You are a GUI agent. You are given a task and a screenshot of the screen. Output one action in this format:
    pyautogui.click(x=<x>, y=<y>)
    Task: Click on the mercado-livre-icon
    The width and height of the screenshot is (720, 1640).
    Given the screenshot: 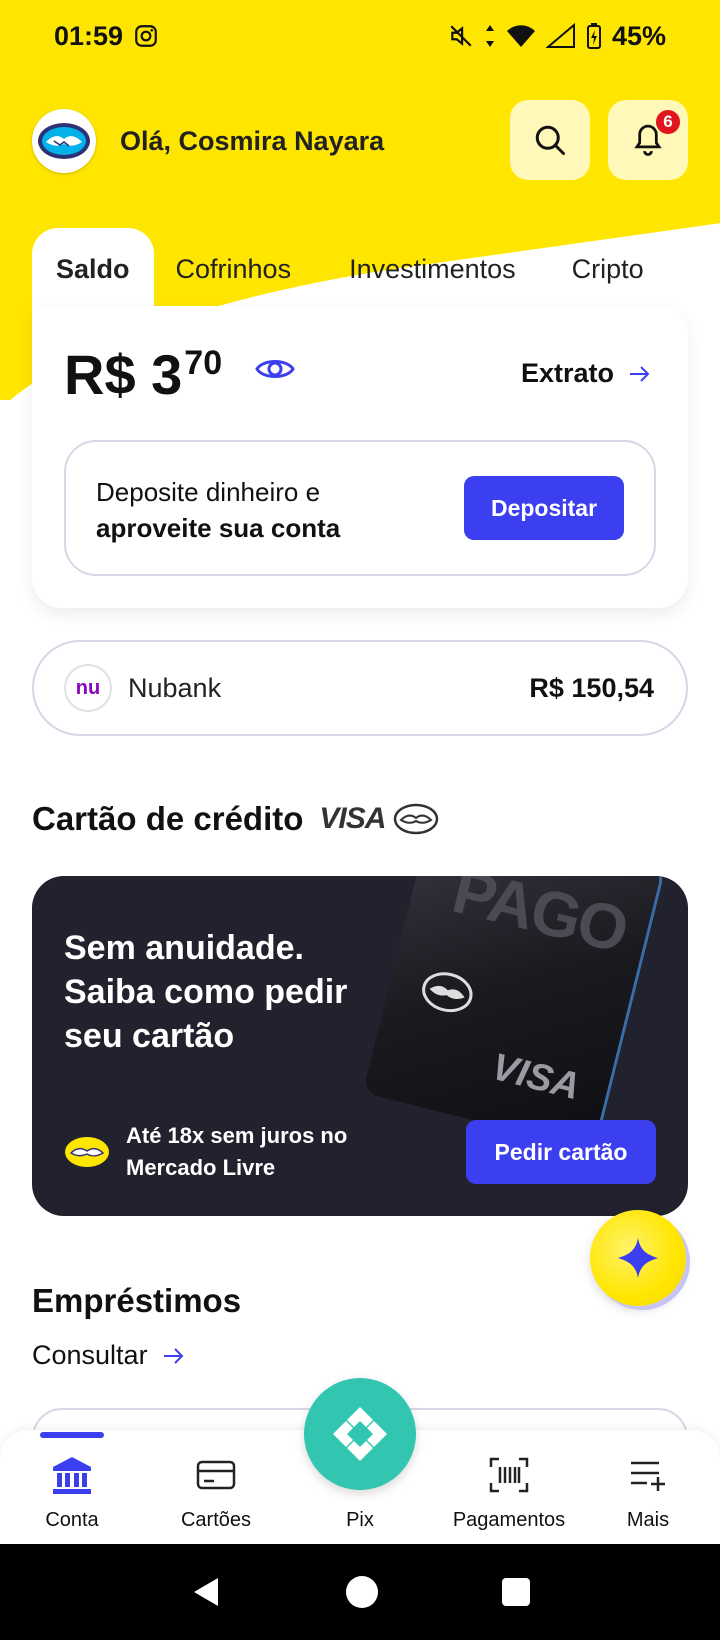 What is the action you would take?
    pyautogui.click(x=87, y=1152)
    